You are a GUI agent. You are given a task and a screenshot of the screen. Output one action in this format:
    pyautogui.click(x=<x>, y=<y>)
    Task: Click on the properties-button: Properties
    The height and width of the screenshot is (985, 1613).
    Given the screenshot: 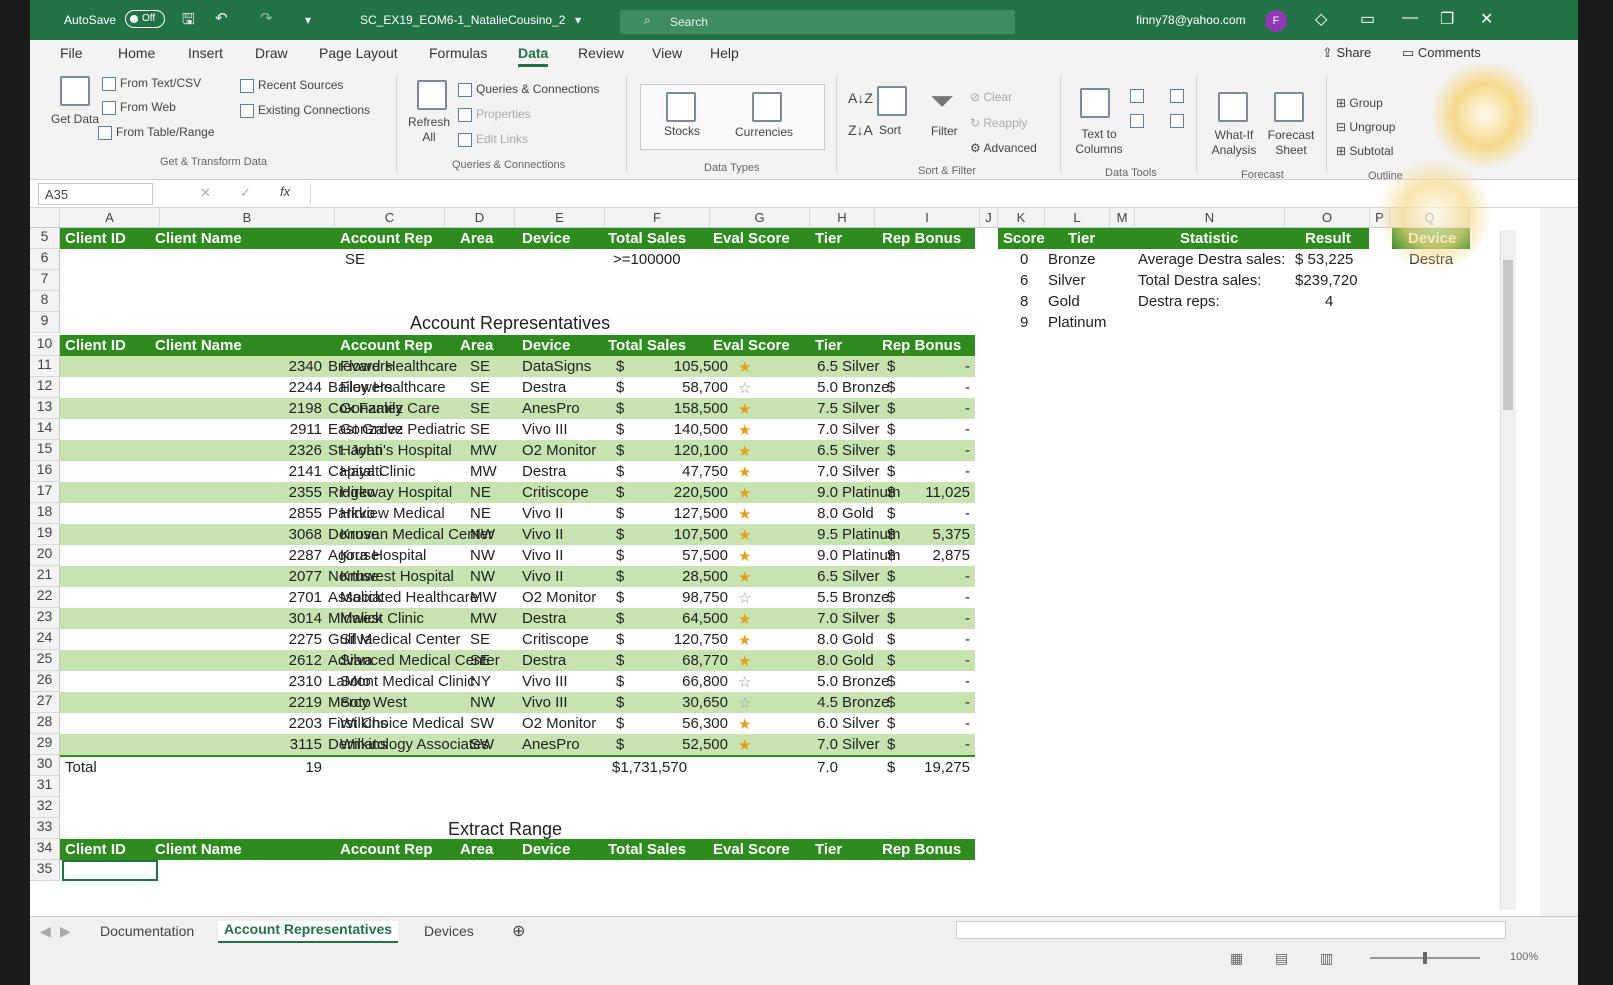 What is the action you would take?
    pyautogui.click(x=494, y=114)
    